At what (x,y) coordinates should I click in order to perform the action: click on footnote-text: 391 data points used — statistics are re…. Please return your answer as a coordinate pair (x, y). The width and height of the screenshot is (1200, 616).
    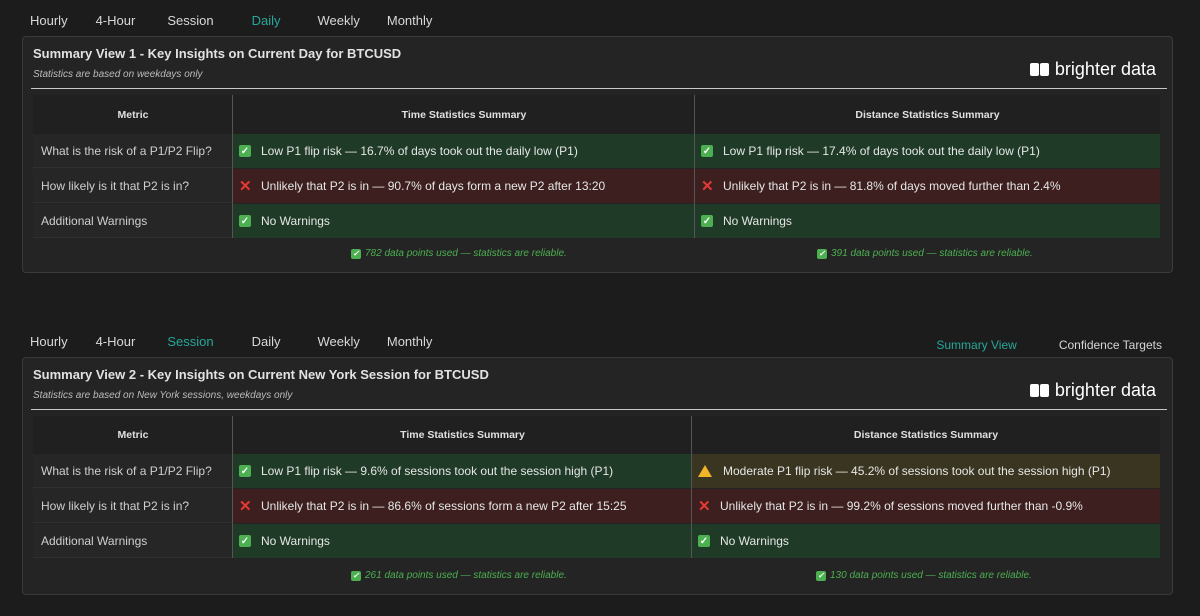
    Looking at the image, I should click on (932, 253).